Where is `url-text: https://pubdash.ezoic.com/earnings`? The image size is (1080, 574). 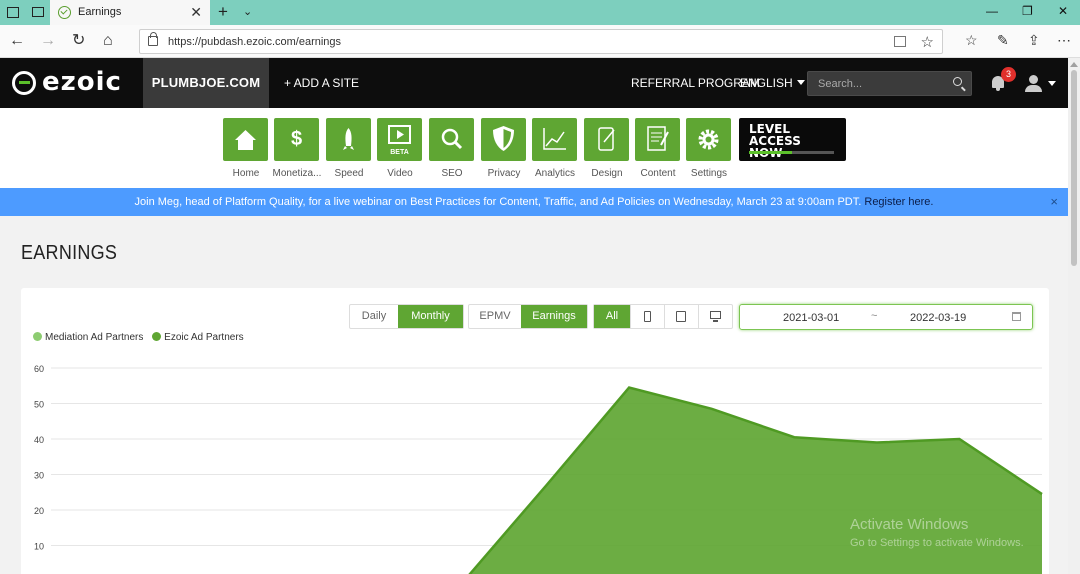 url-text: https://pubdash.ezoic.com/earnings is located at coordinates (255, 42).